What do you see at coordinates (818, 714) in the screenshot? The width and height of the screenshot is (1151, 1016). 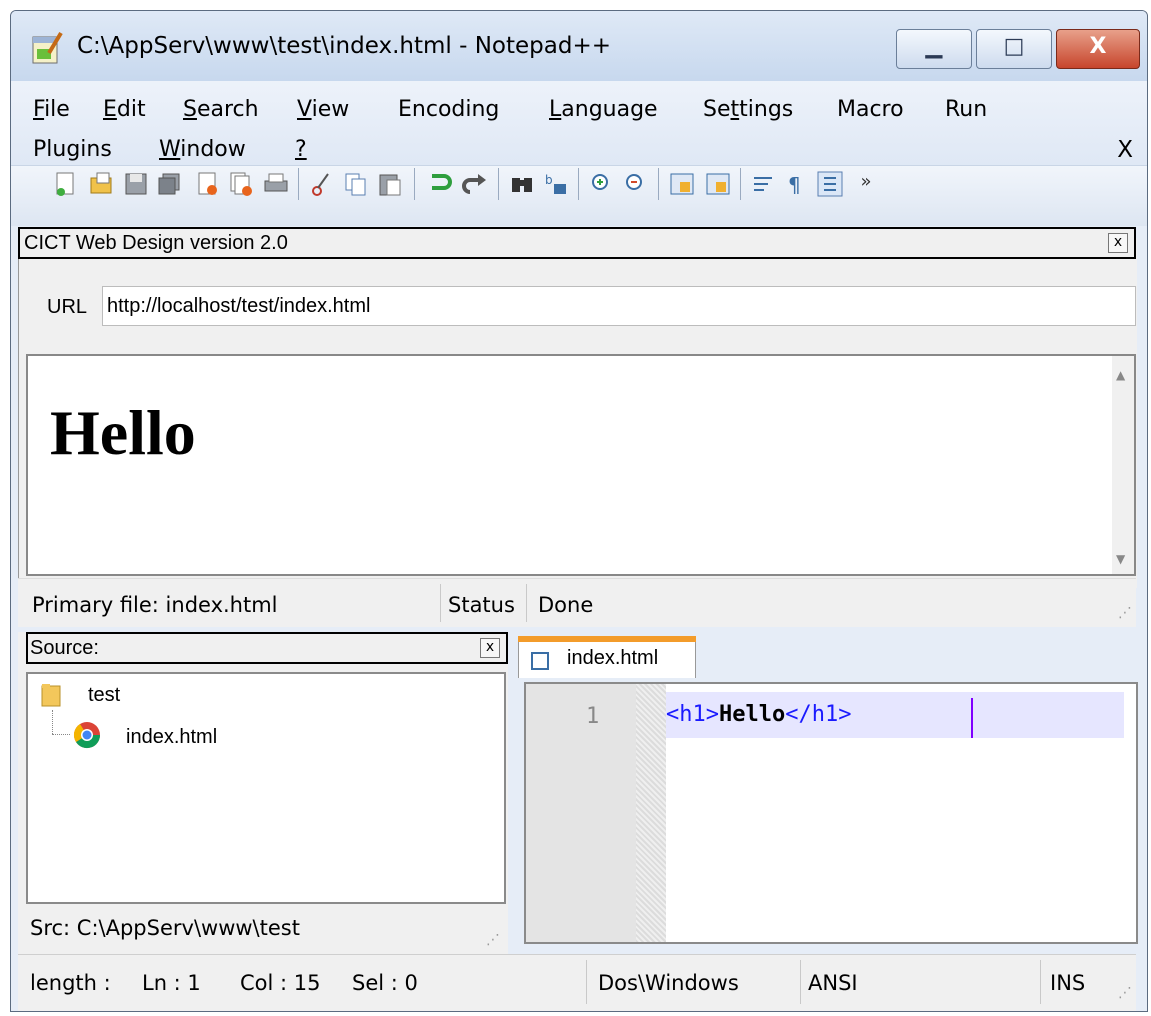 I see `code-close-tag: </h1>` at bounding box center [818, 714].